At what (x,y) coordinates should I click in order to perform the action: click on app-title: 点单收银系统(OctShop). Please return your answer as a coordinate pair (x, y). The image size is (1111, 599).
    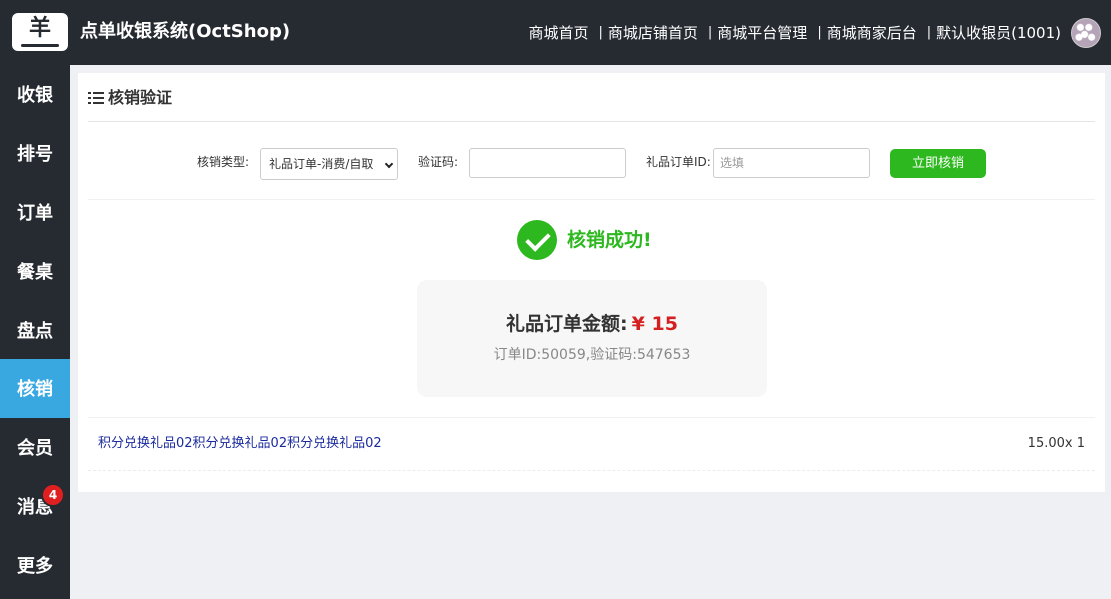
    Looking at the image, I should click on (185, 31).